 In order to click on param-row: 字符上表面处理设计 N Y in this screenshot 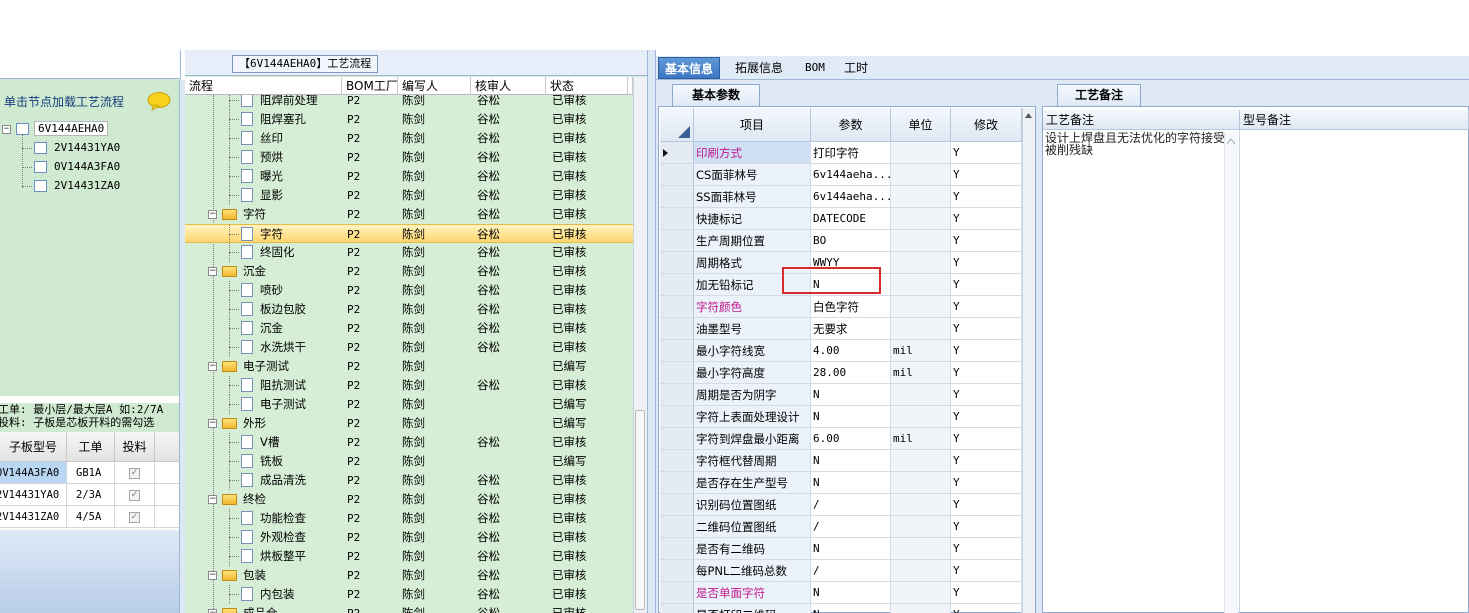, I will do `click(841, 417)`.